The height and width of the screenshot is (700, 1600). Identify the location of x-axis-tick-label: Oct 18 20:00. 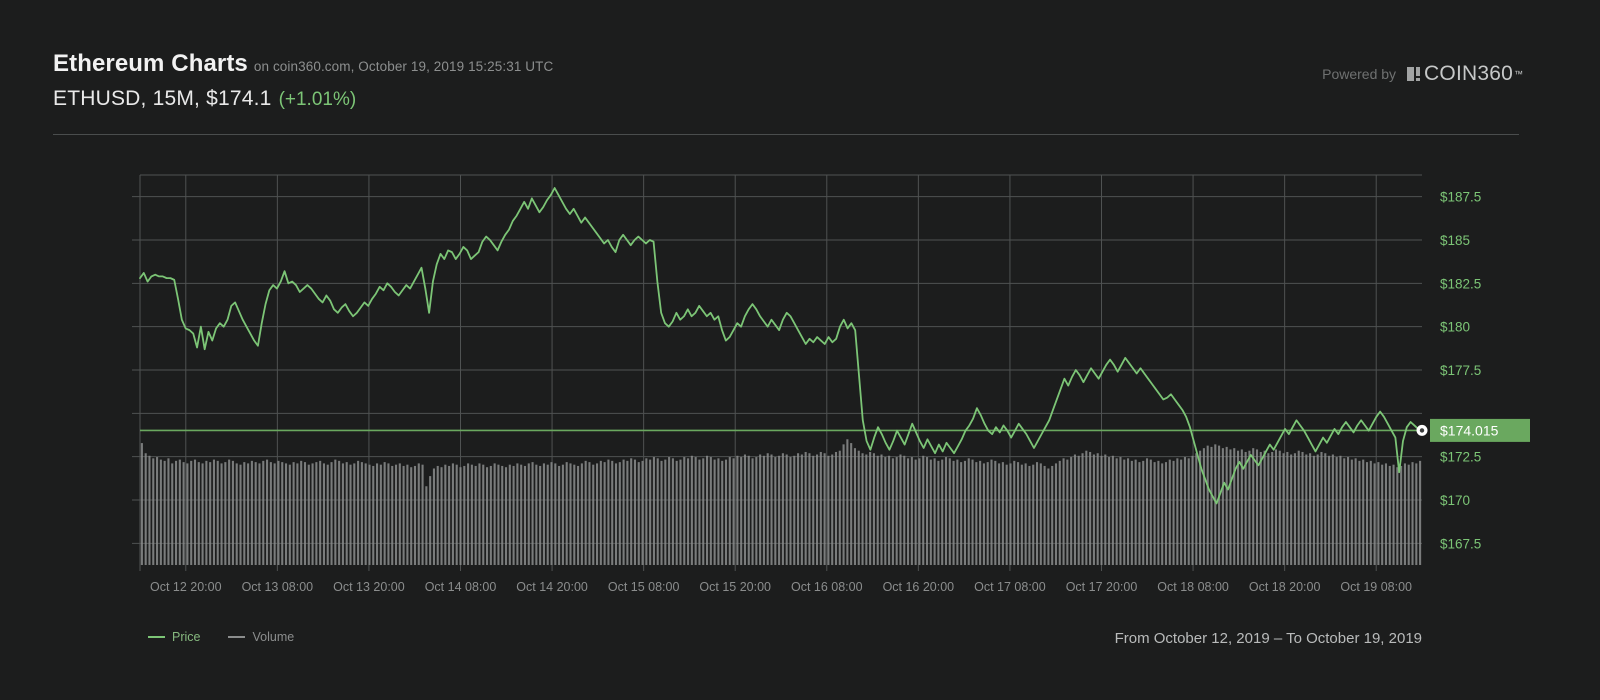
(1285, 587).